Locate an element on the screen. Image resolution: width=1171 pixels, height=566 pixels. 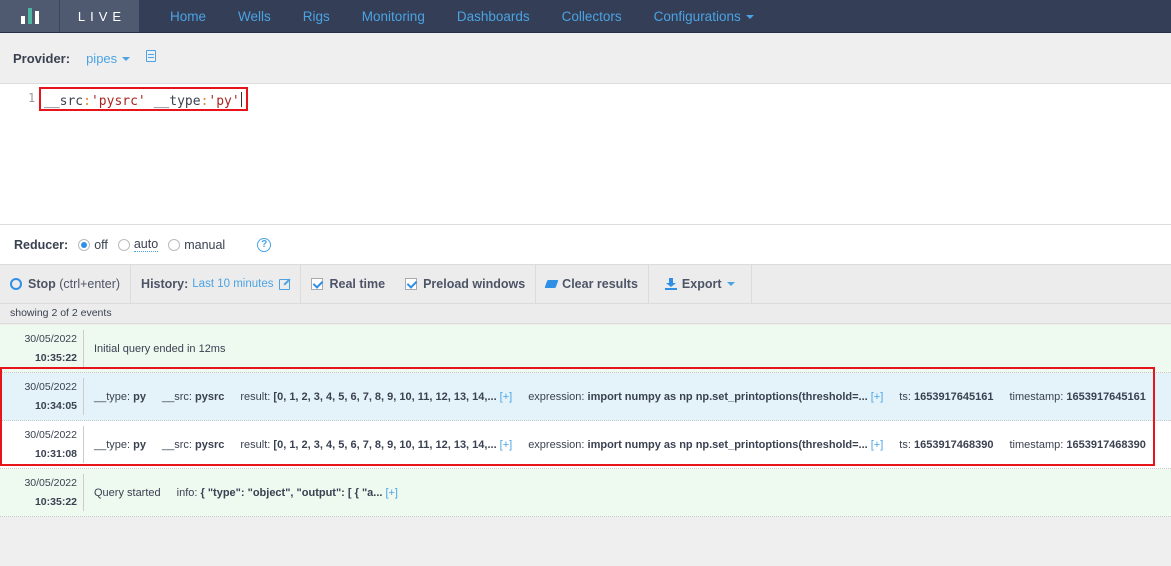
nav-item-dashboards: Dashboards is located at coordinates (493, 16).